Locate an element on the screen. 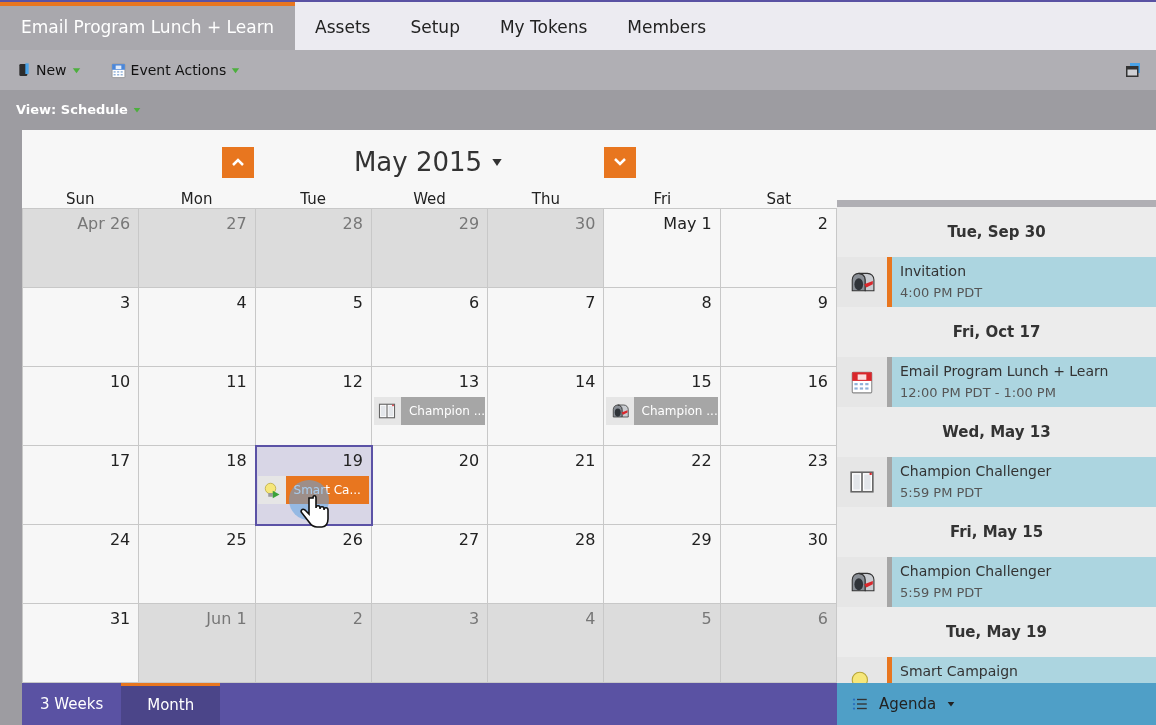 The width and height of the screenshot is (1156, 725). agenda-item: Email Program Lunch + Learn 12:00 PM PDT - 1:00 PM is located at coordinates (1024, 382).